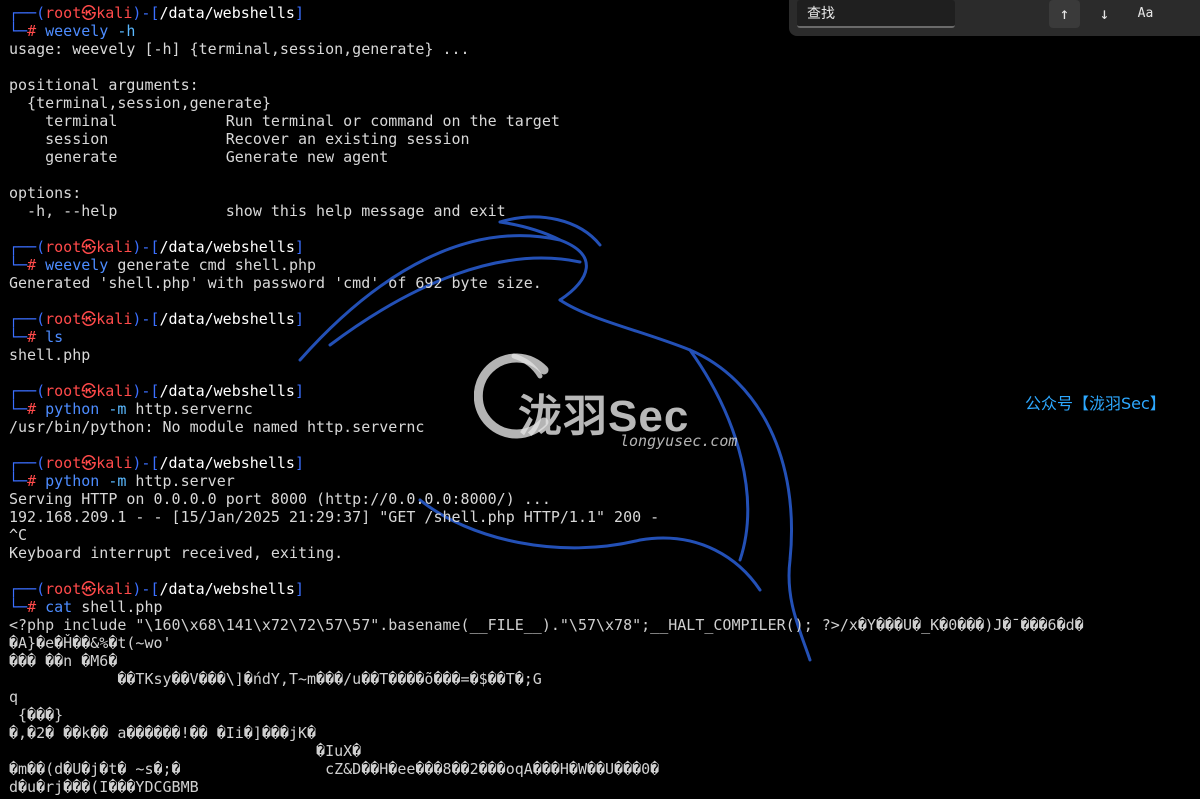  I want to click on output-line: shell.php, so click(50, 355).